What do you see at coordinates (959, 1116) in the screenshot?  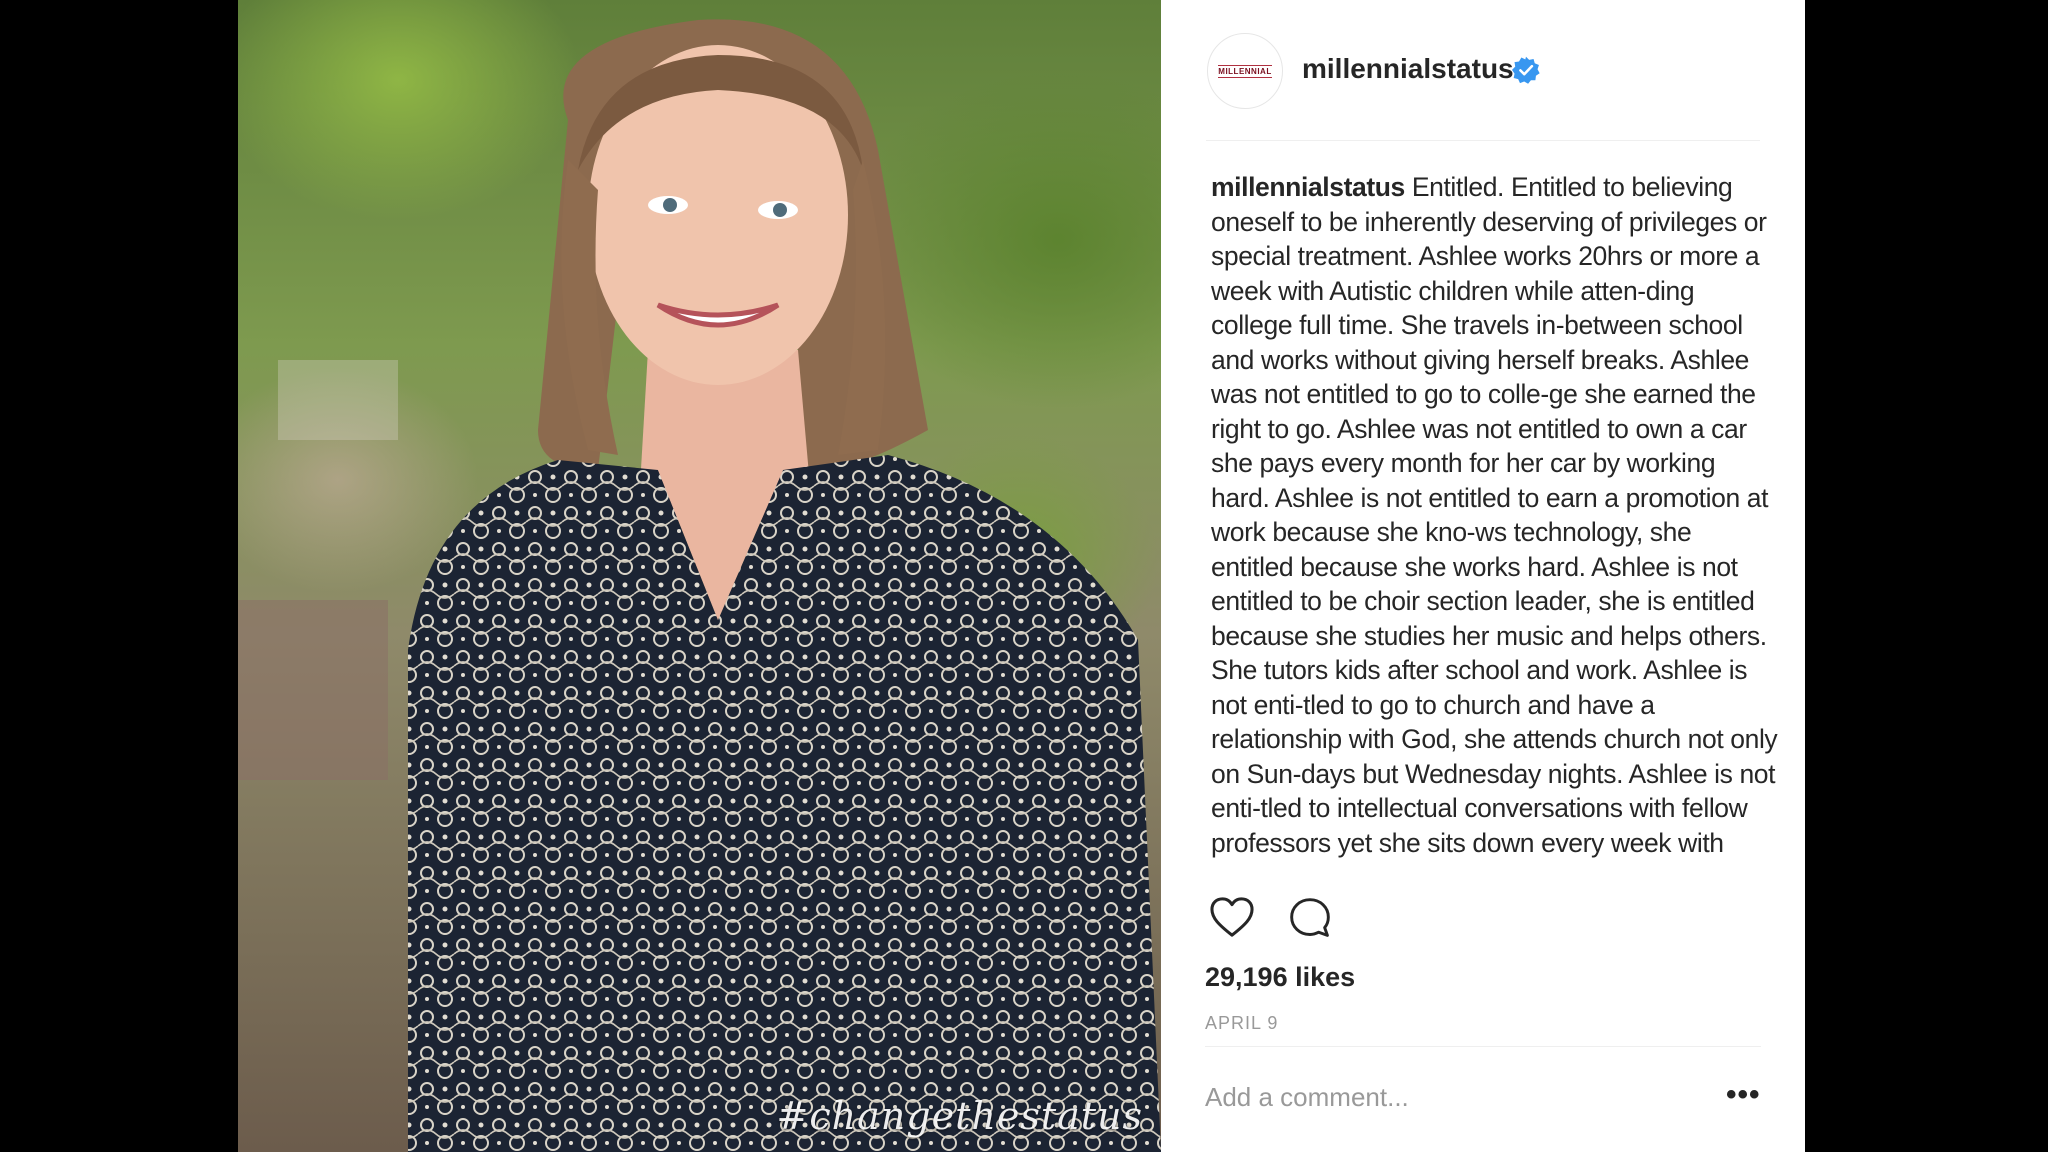 I see `hashtag-watermark: #changethestatus` at bounding box center [959, 1116].